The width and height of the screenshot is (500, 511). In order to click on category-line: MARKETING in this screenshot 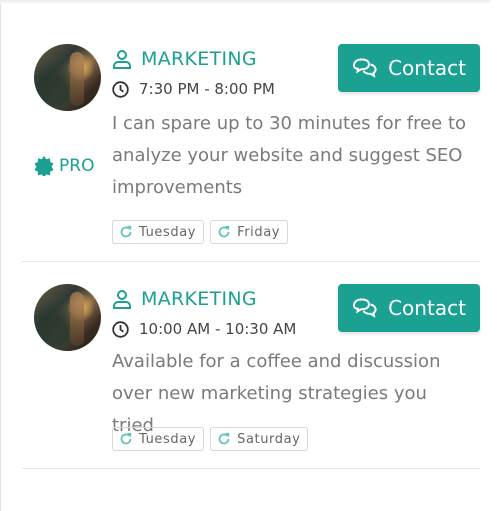, I will do `click(184, 299)`.